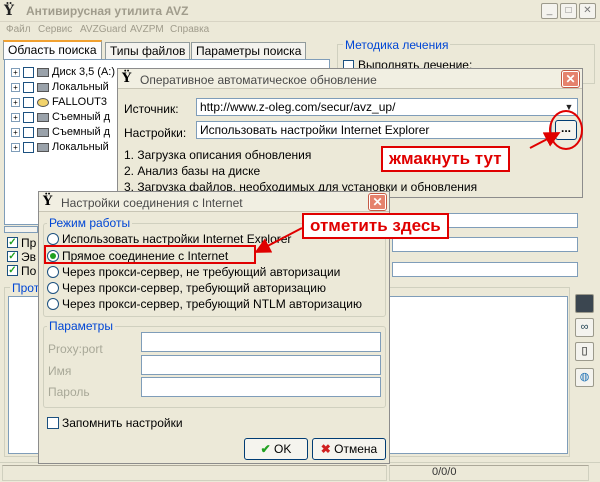  Describe the element at coordinates (249, 51) in the screenshot. I see `tab-search-params: Параметры поиска` at that location.